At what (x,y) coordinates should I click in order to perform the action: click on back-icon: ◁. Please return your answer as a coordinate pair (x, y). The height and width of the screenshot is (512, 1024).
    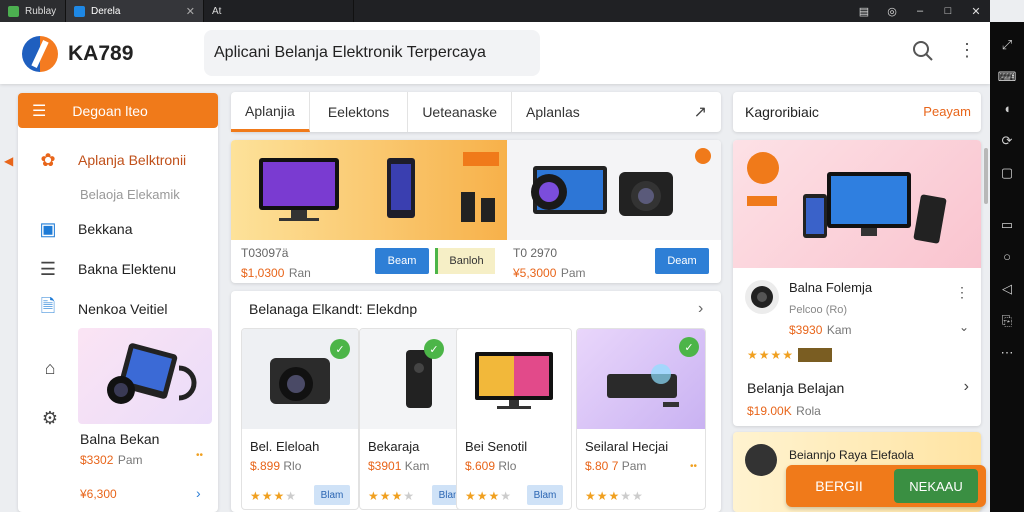
    Looking at the image, I should click on (1007, 289).